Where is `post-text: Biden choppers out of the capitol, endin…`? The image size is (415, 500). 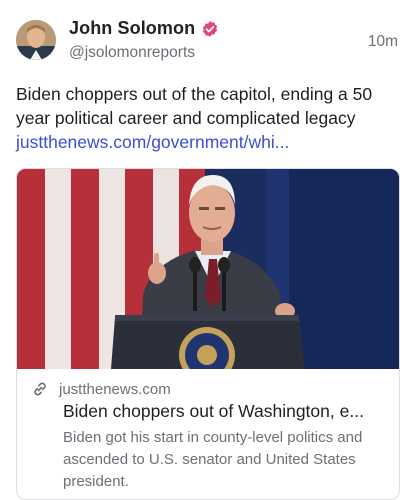
post-text: Biden choppers out of the capitol, endin… is located at coordinates (208, 118).